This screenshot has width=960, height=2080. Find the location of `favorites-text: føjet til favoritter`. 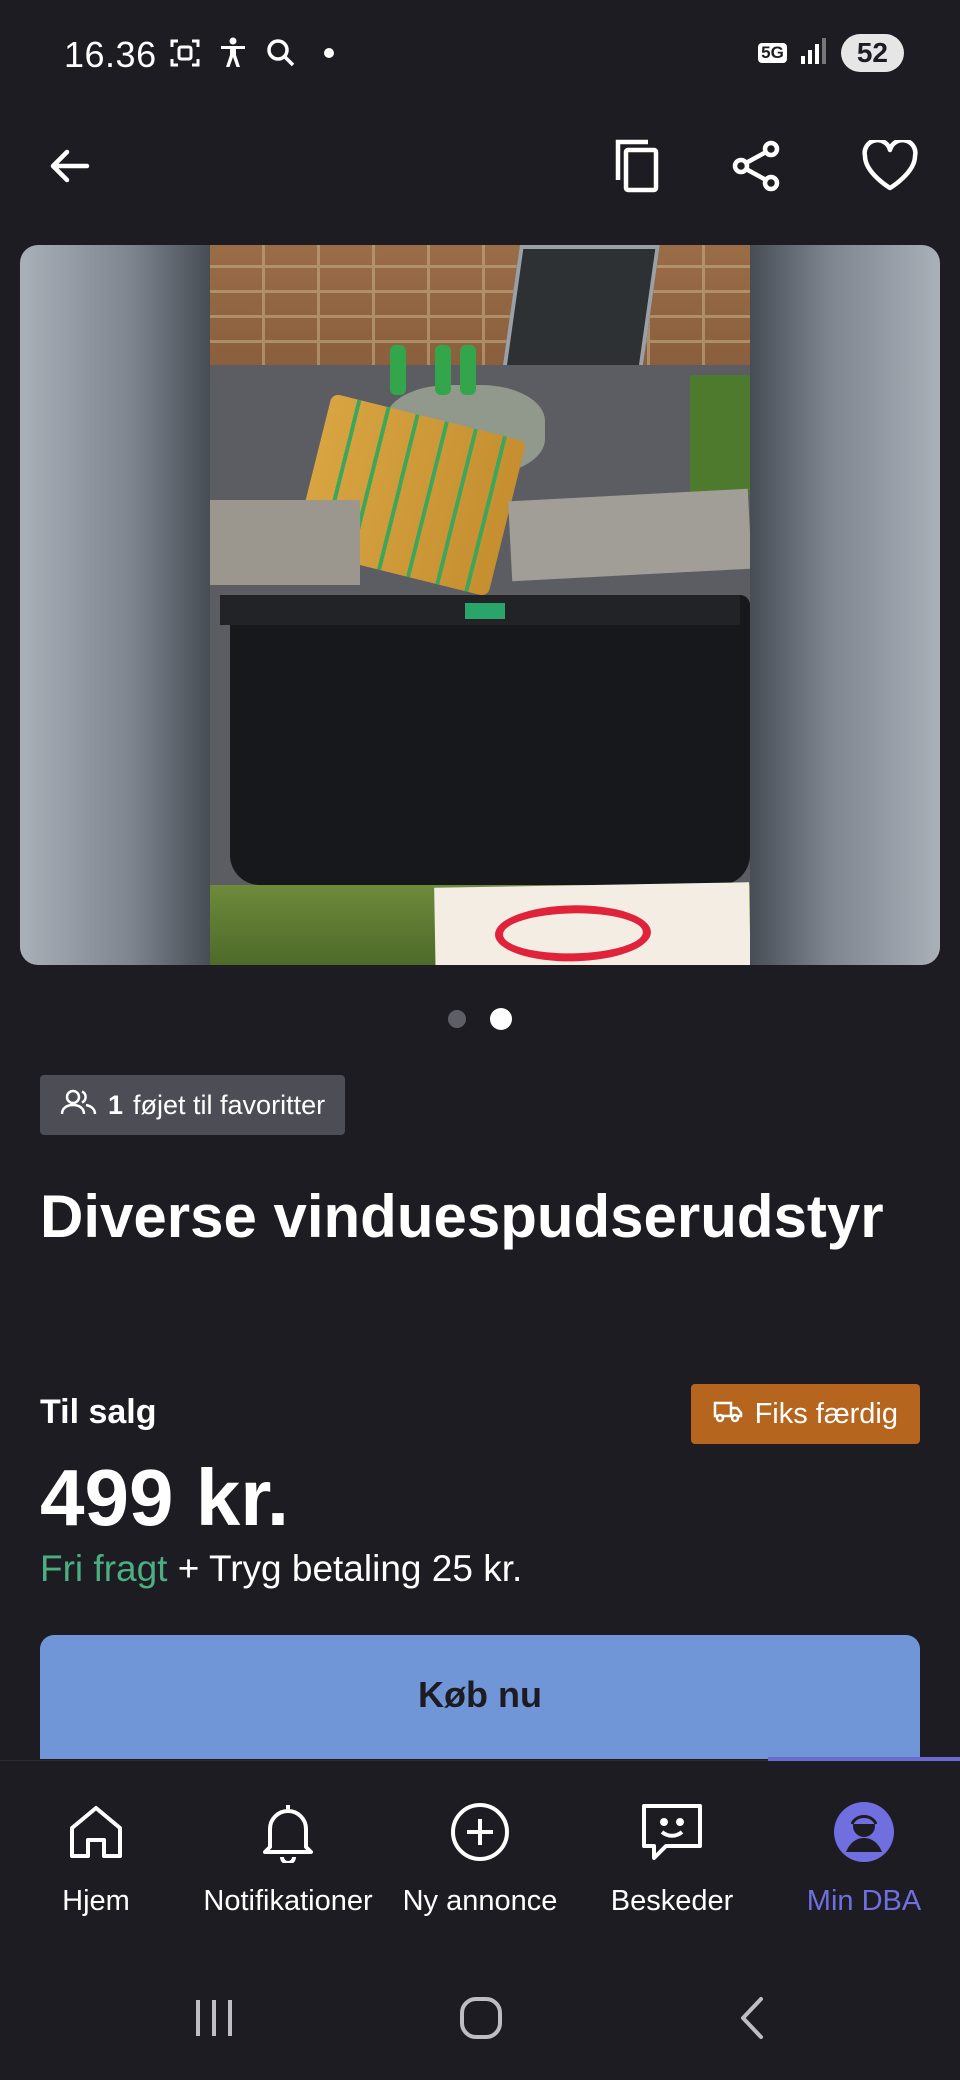

favorites-text: føjet til favoritter is located at coordinates (229, 1104).